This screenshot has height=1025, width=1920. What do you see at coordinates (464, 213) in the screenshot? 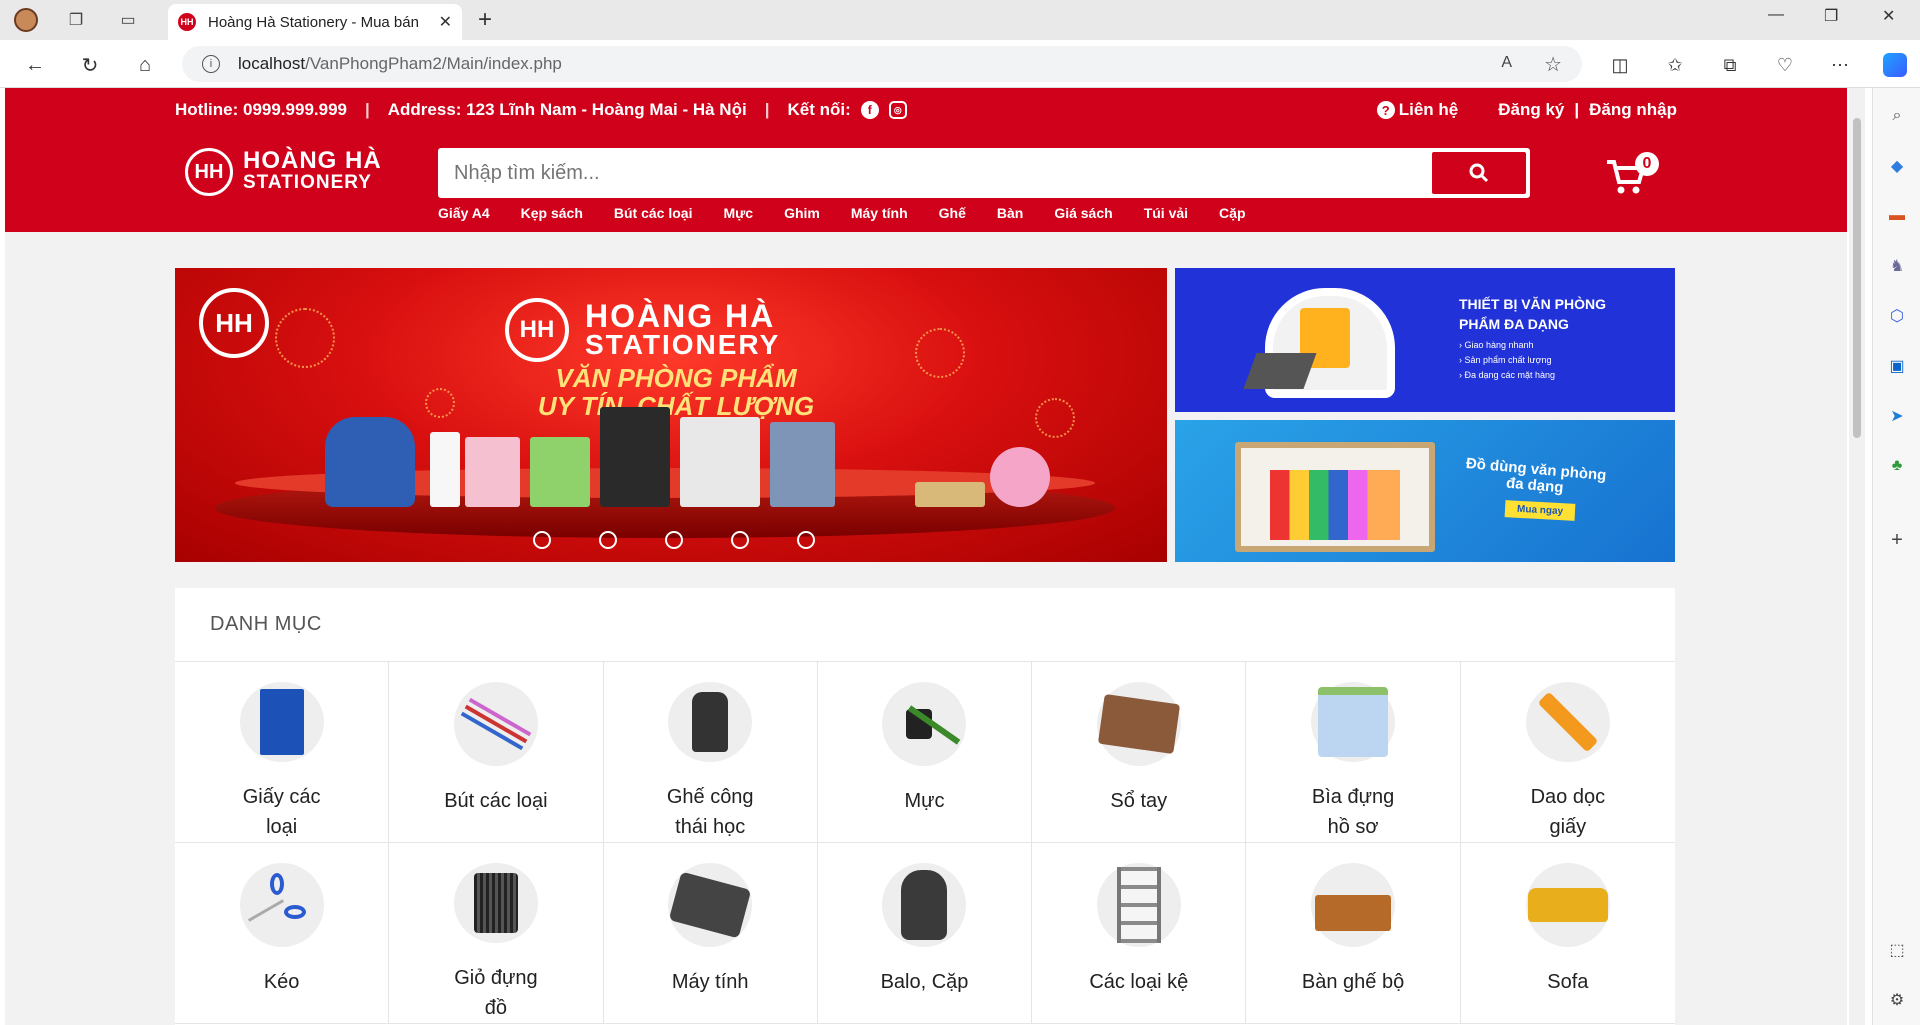
I see `nav-item: Giấy A4` at bounding box center [464, 213].